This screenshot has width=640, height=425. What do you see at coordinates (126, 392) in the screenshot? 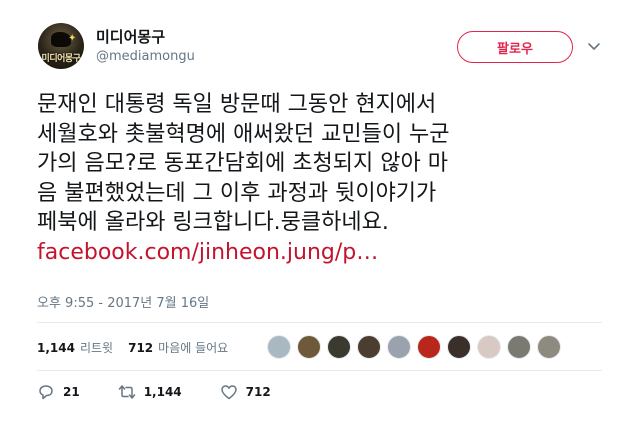
I see `retweet-icon` at bounding box center [126, 392].